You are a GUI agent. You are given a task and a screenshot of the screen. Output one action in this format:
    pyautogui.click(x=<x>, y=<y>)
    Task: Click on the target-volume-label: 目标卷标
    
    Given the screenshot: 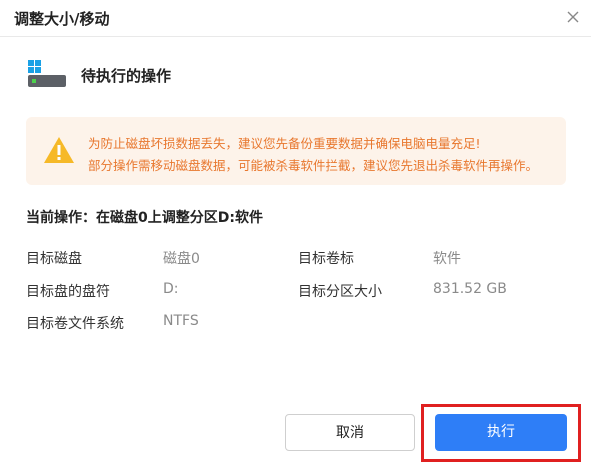 What is the action you would take?
    pyautogui.click(x=326, y=259)
    